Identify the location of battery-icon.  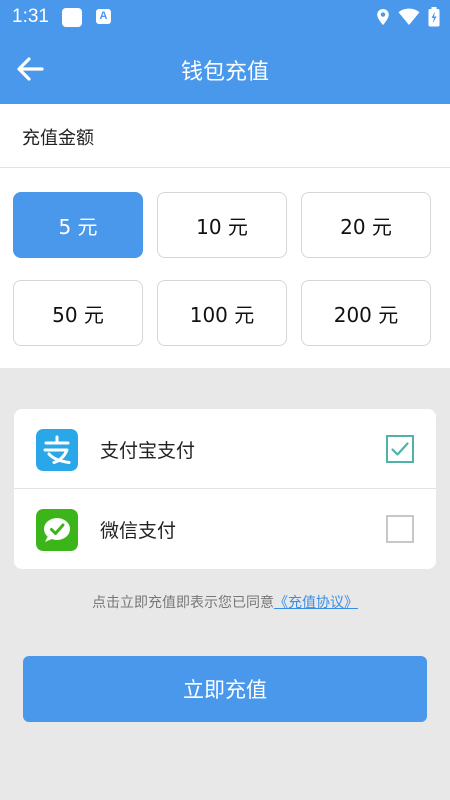
(434, 17).